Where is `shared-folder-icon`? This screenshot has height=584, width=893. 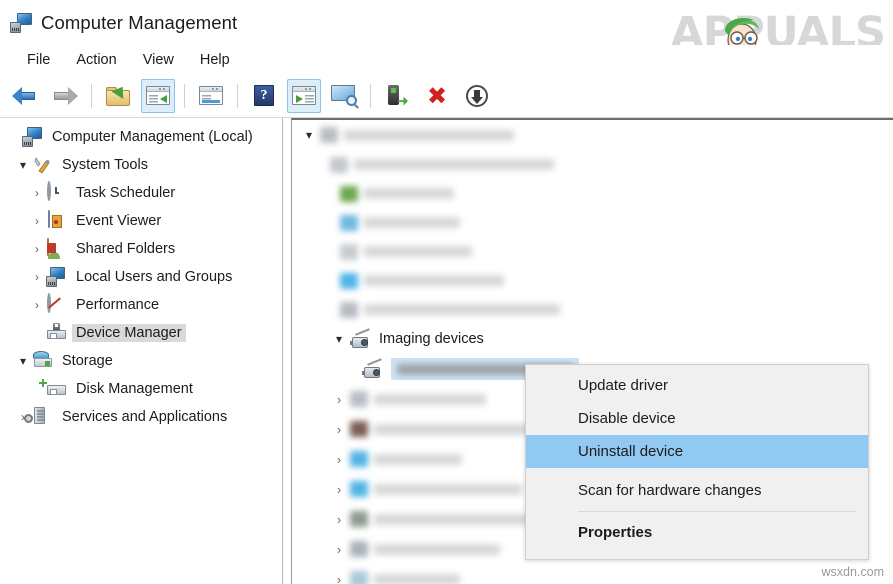
shared-folder-icon is located at coordinates (56, 248).